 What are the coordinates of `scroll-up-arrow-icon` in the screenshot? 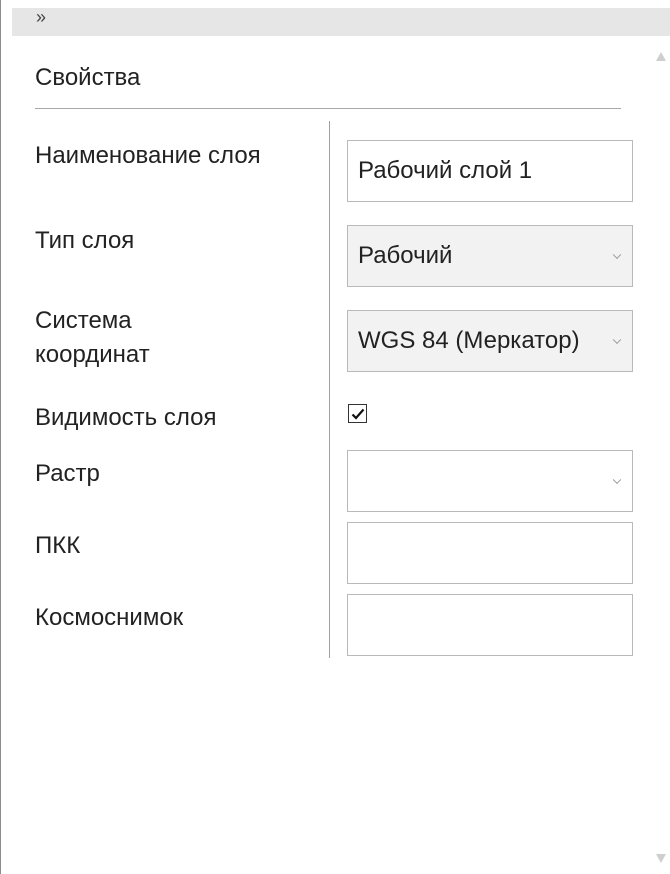 It's located at (661, 56).